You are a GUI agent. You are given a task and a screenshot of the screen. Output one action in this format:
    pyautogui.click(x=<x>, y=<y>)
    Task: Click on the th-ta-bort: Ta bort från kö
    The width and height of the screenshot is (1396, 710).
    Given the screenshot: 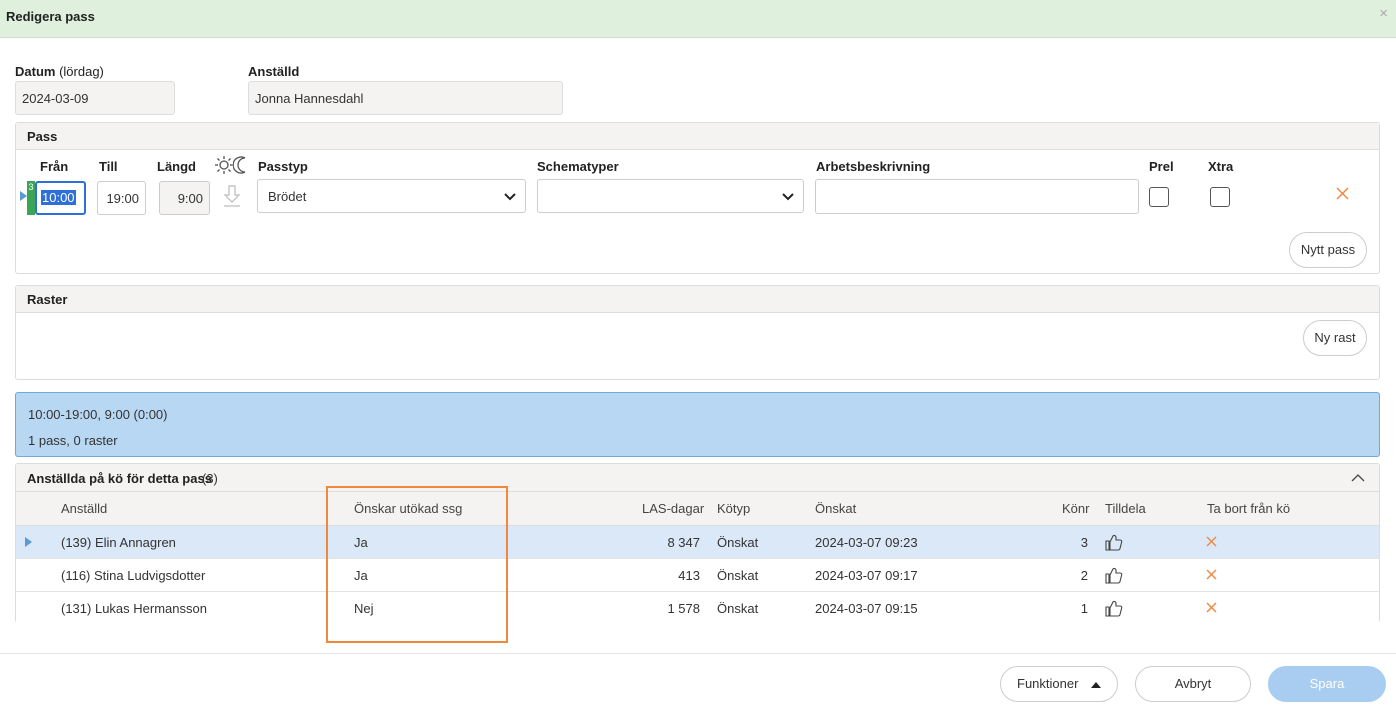 What is the action you would take?
    pyautogui.click(x=1248, y=508)
    